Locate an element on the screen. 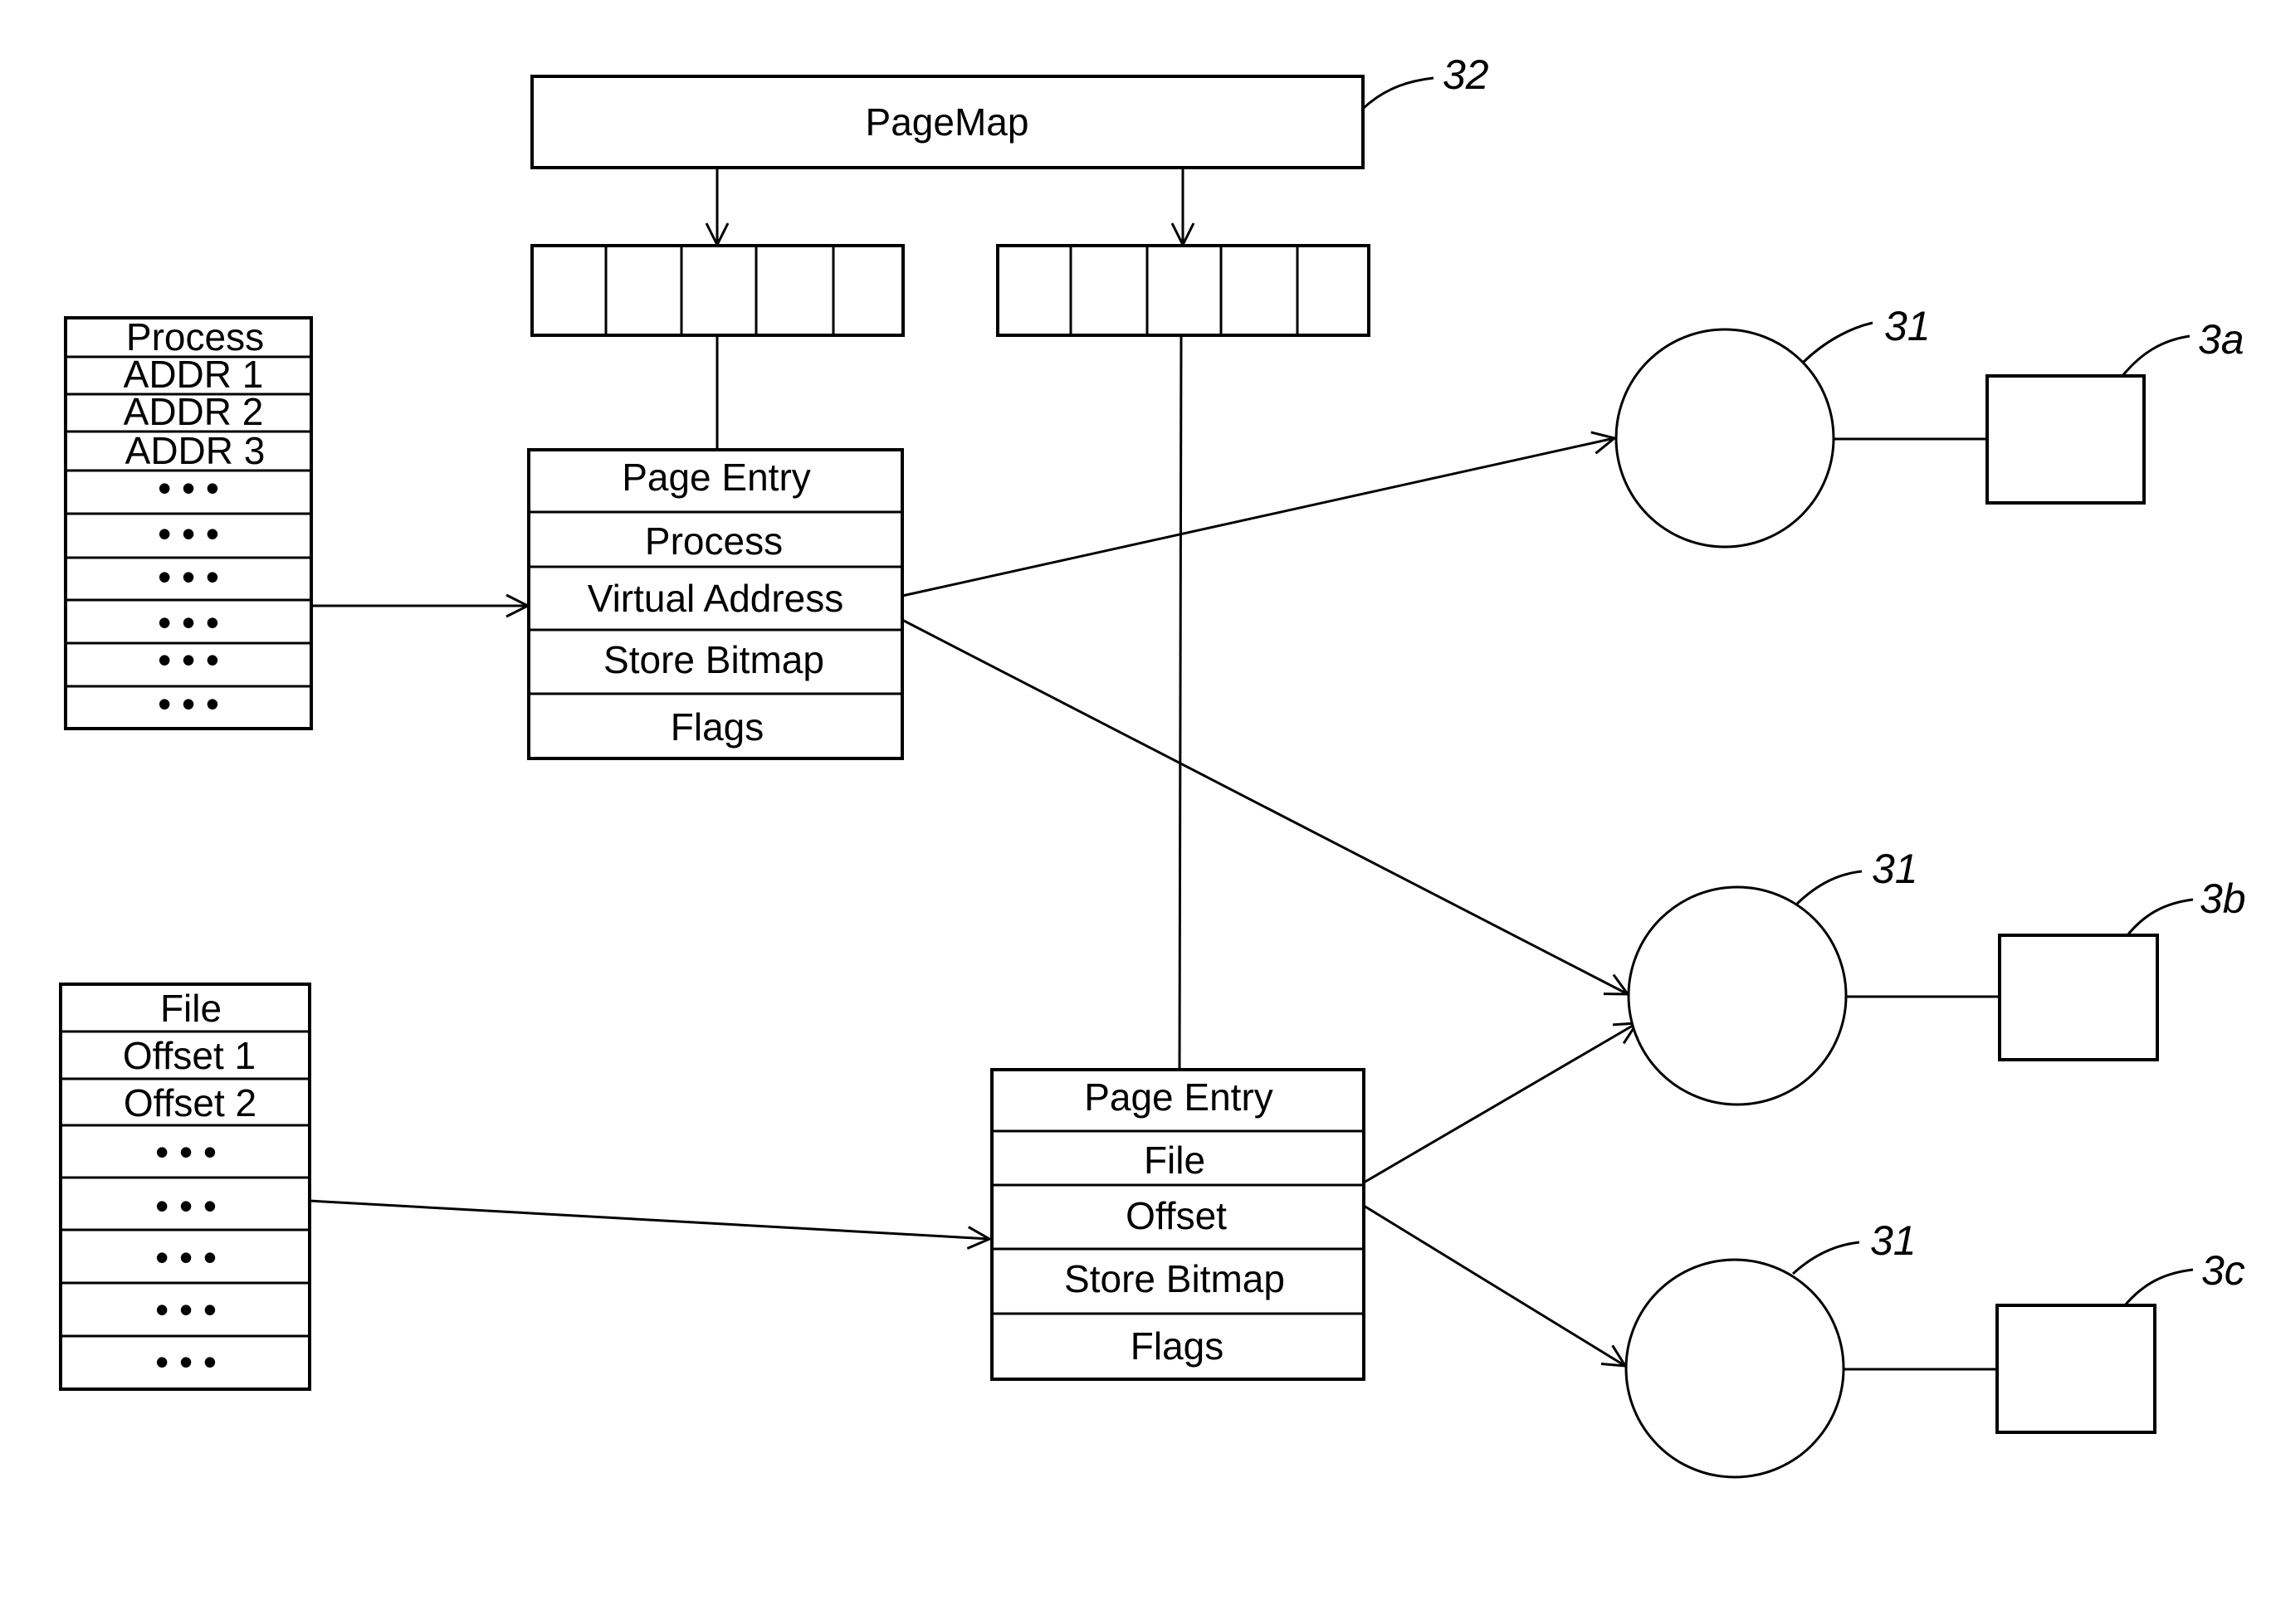 The image size is (2276, 1624). file-table-row: Offset 2 is located at coordinates (190, 1102).